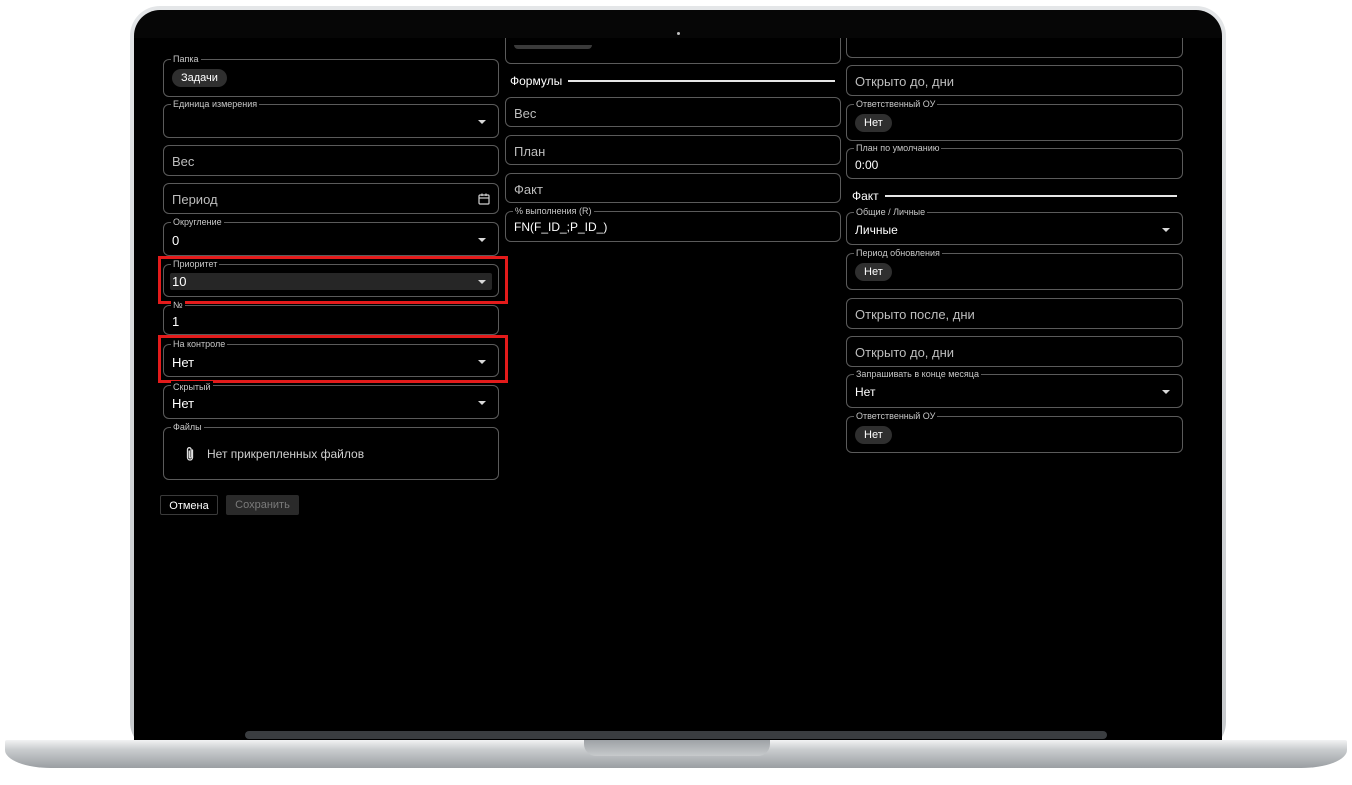 The width and height of the screenshot is (1352, 785). I want to click on update-period-label: Период обновления, so click(898, 253).